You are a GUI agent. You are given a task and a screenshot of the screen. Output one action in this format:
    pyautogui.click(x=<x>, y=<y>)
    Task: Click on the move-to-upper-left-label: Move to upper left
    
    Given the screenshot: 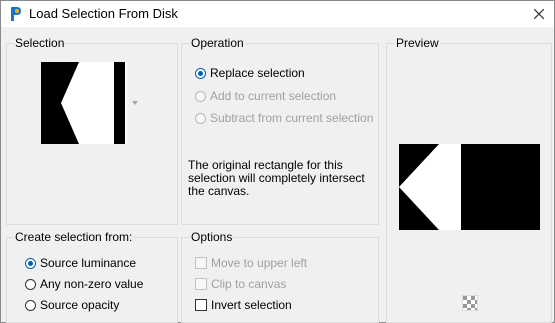 What is the action you would take?
    pyautogui.click(x=259, y=263)
    